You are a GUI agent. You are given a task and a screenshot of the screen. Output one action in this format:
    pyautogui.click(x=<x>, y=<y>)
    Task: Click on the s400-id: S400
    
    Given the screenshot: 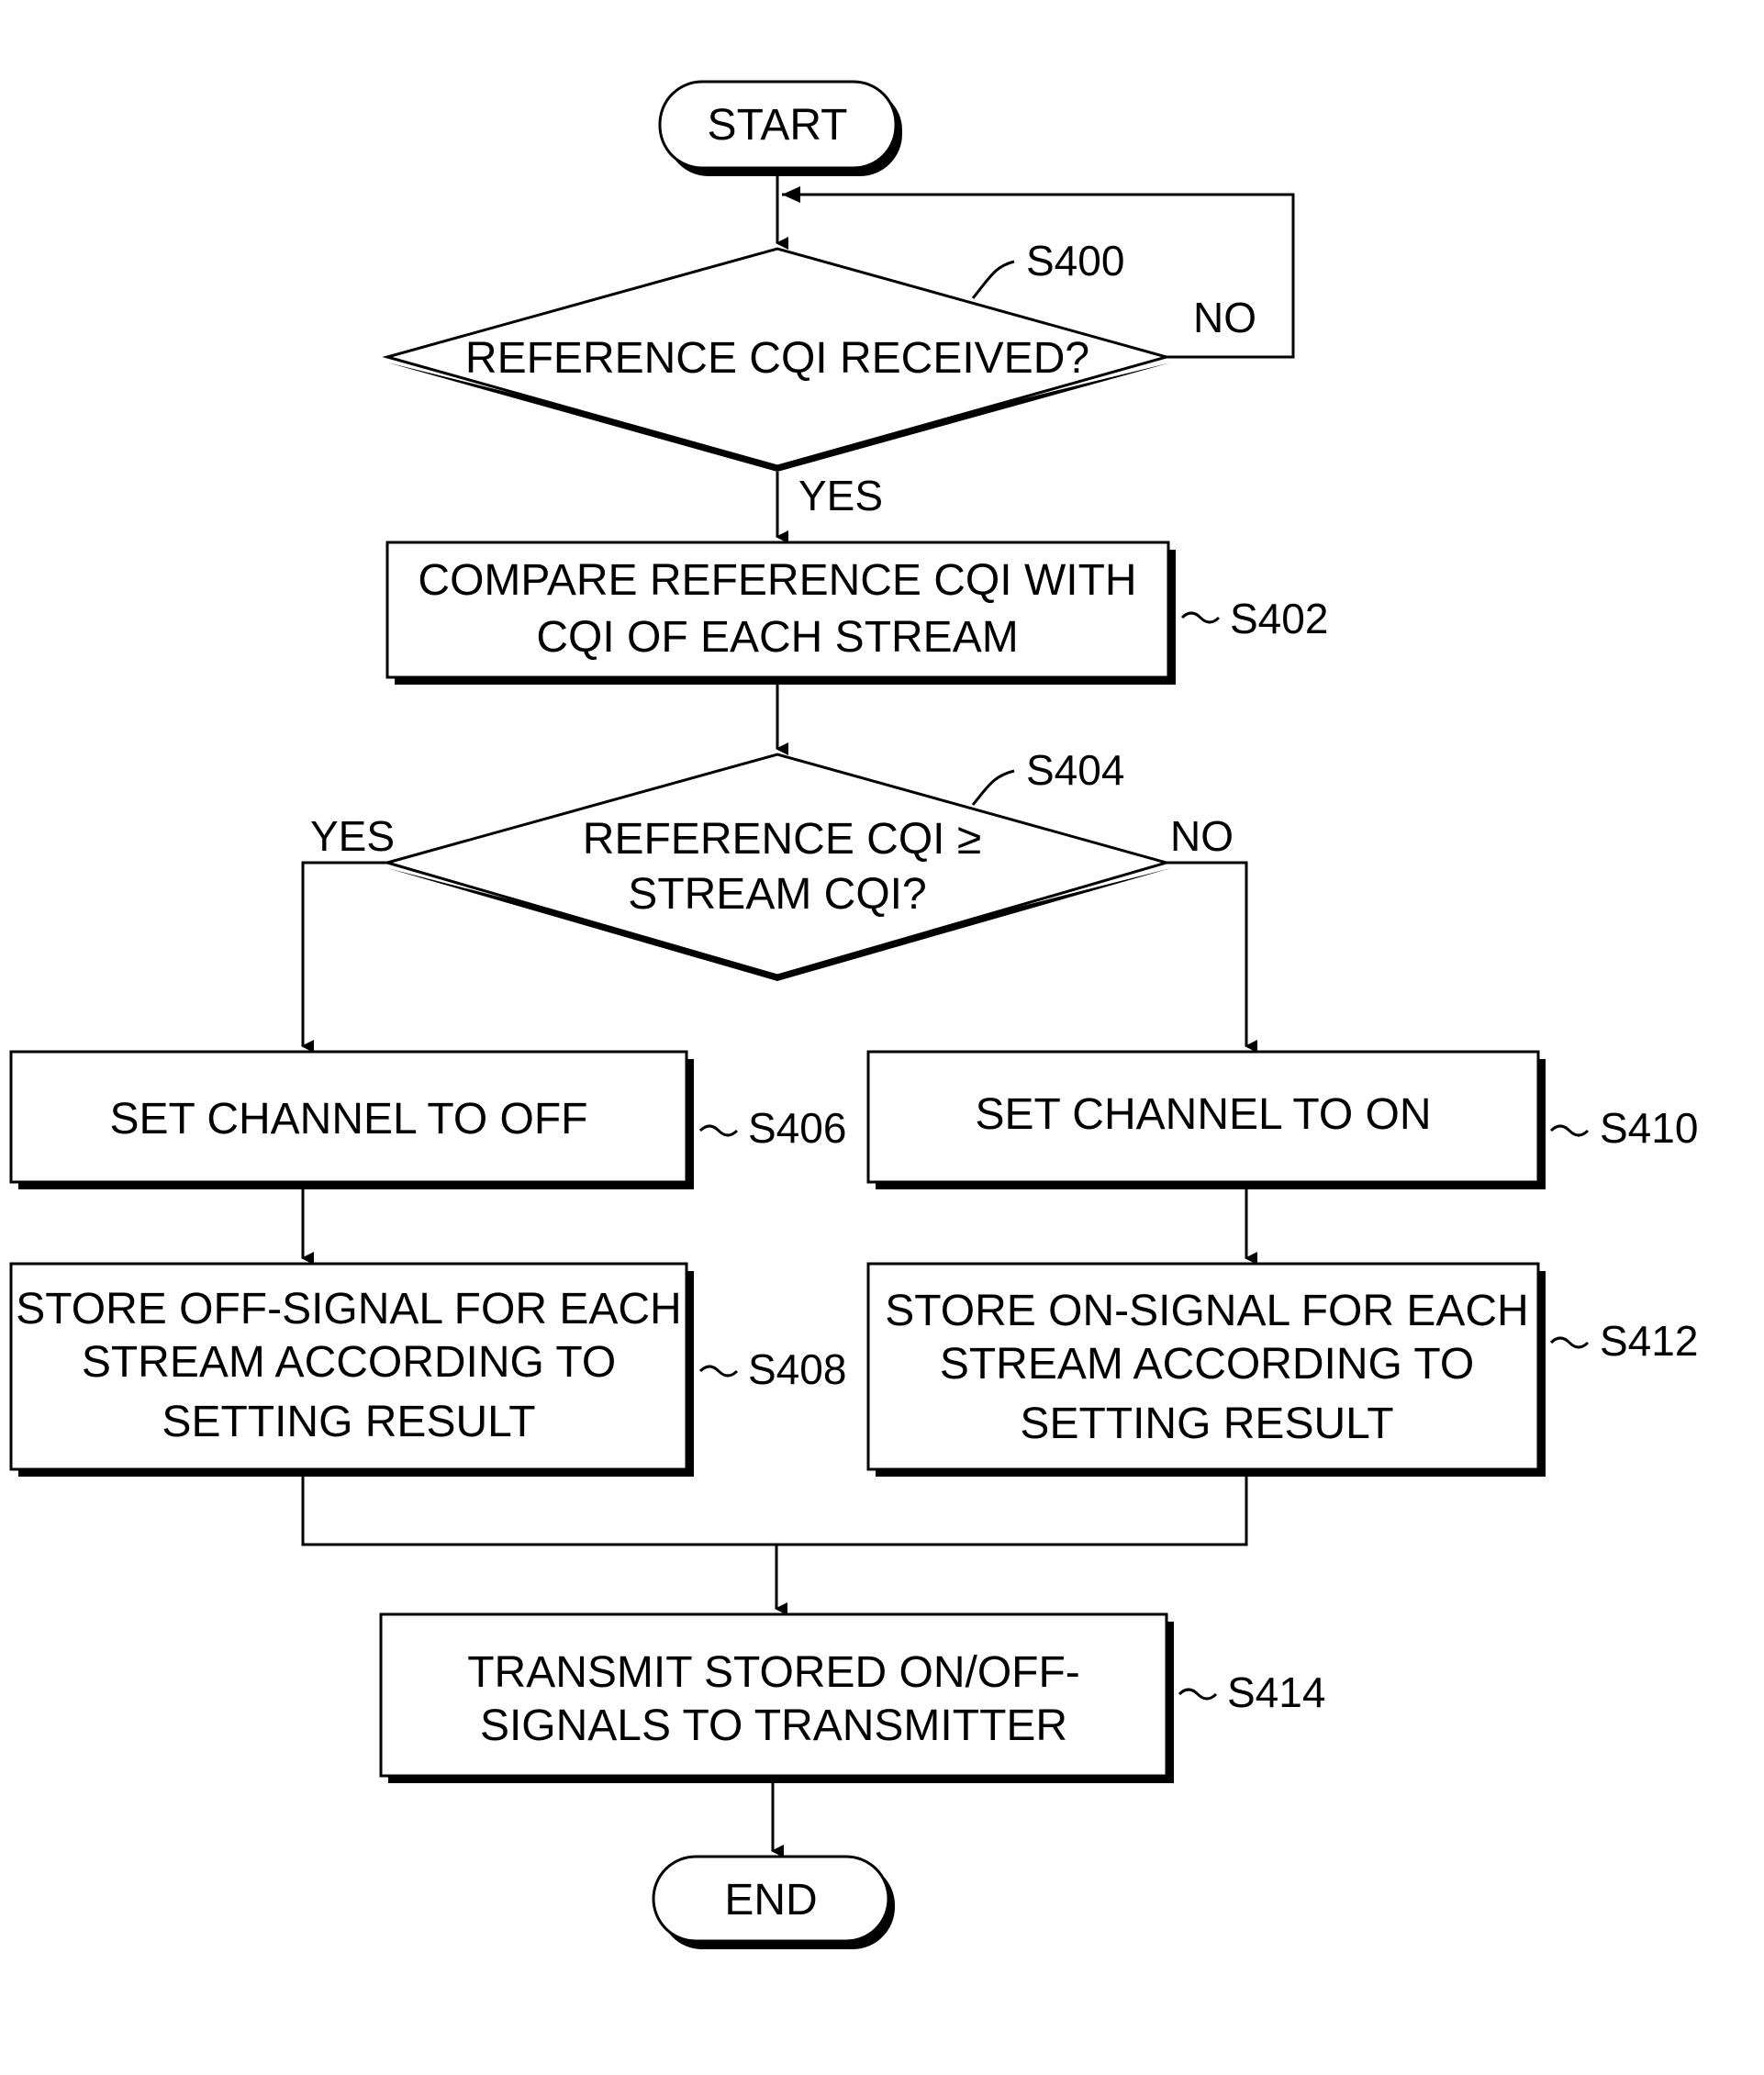 What is the action you would take?
    pyautogui.click(x=1075, y=260)
    